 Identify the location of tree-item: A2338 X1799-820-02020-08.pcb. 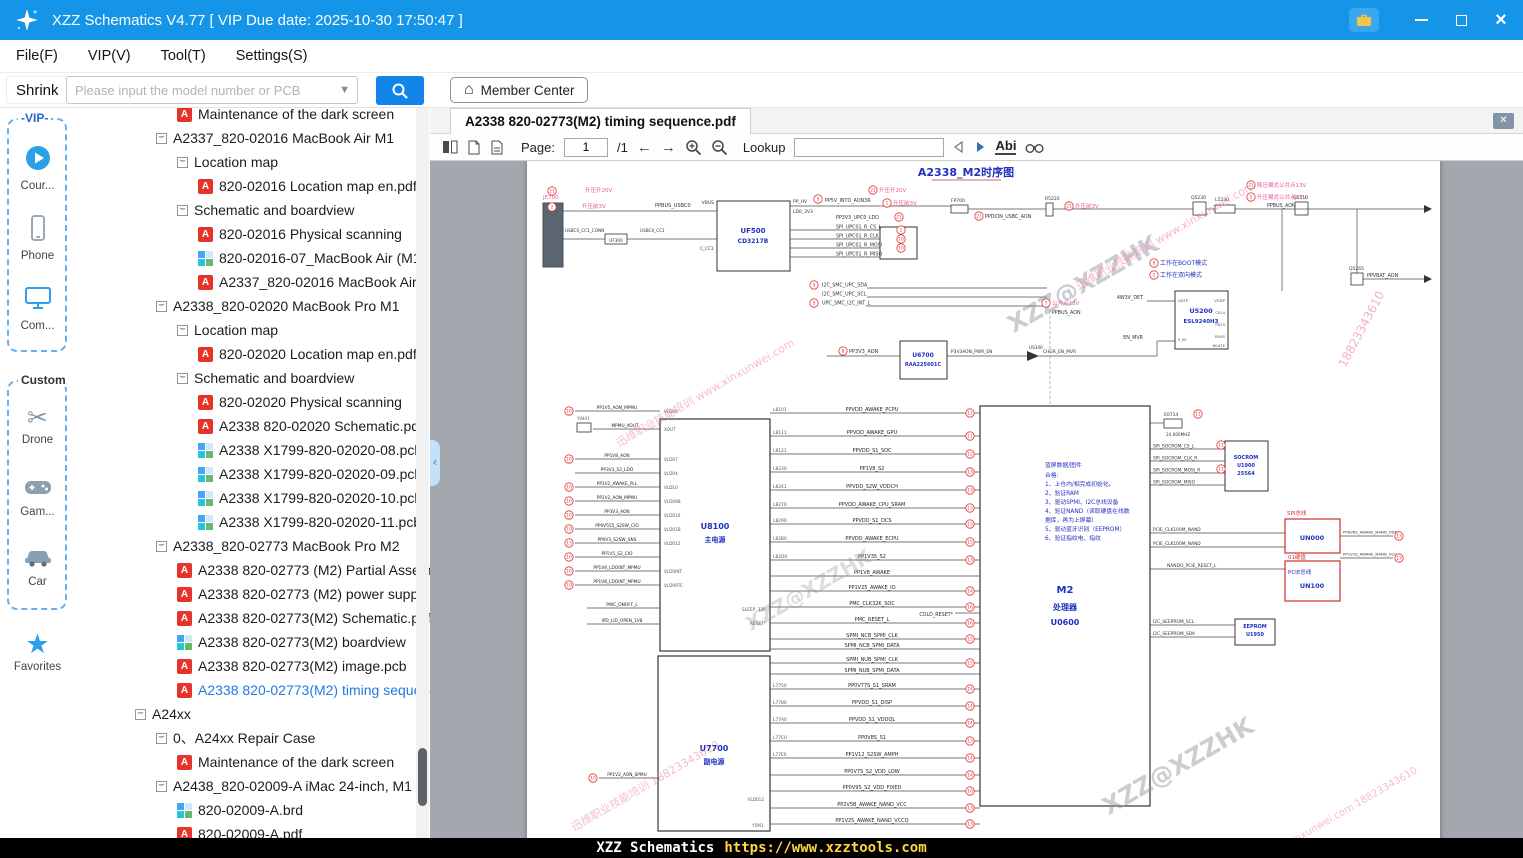
(252, 450).